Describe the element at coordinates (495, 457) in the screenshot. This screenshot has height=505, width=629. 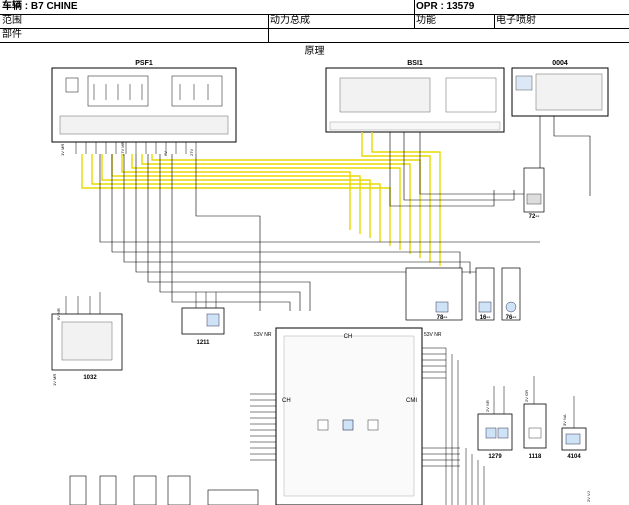
I see `c1279-label: 1279` at that location.